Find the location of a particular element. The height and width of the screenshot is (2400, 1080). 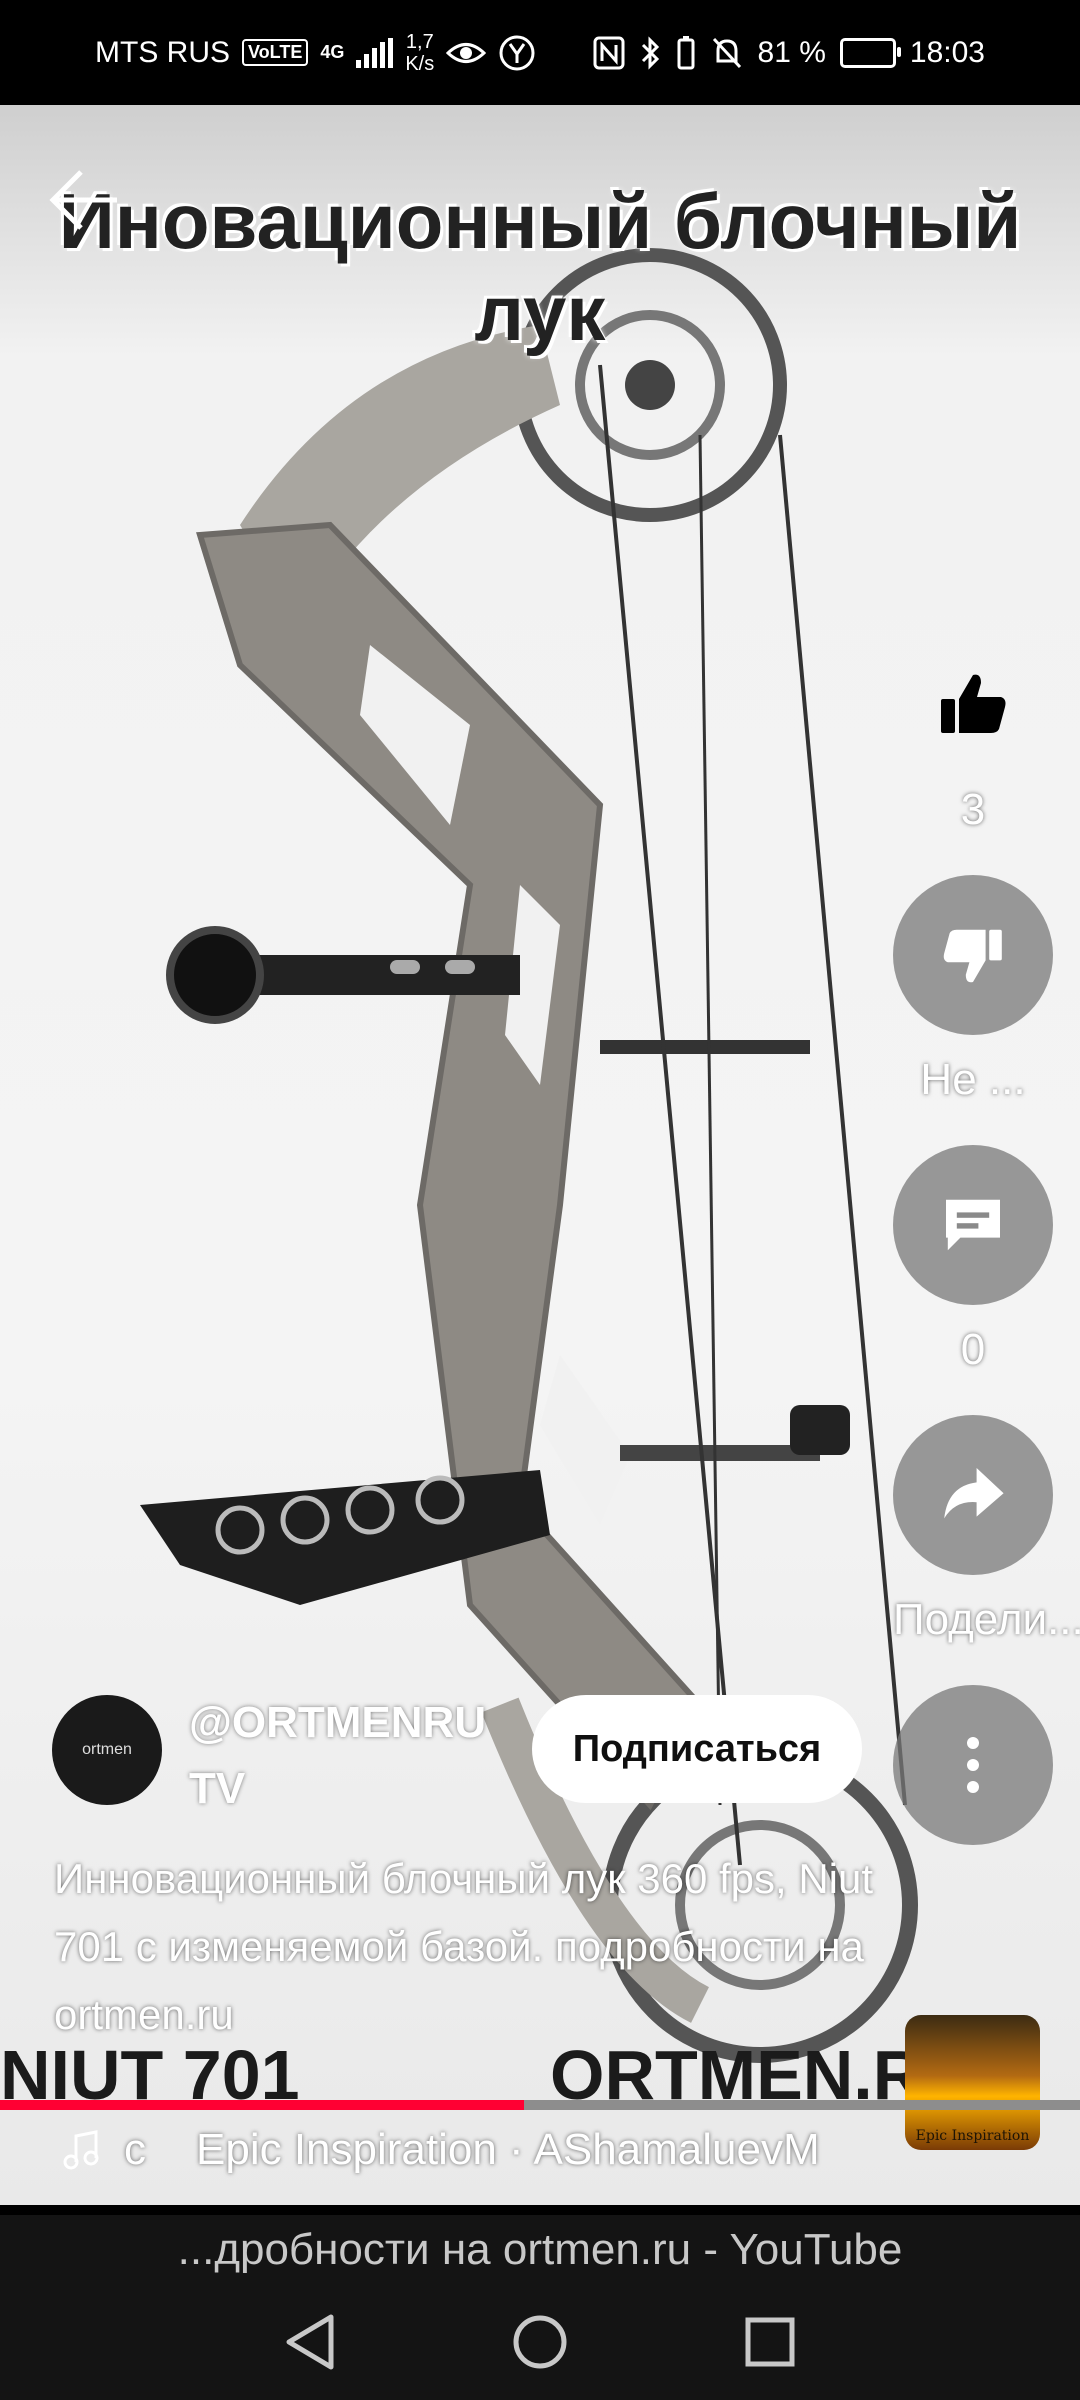

progress-bar is located at coordinates (540, 2105).